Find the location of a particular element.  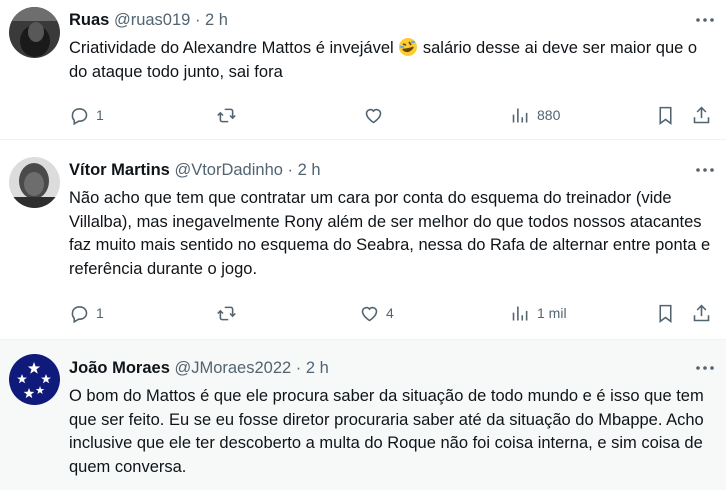

view-count: 1 mil is located at coordinates (552, 313).